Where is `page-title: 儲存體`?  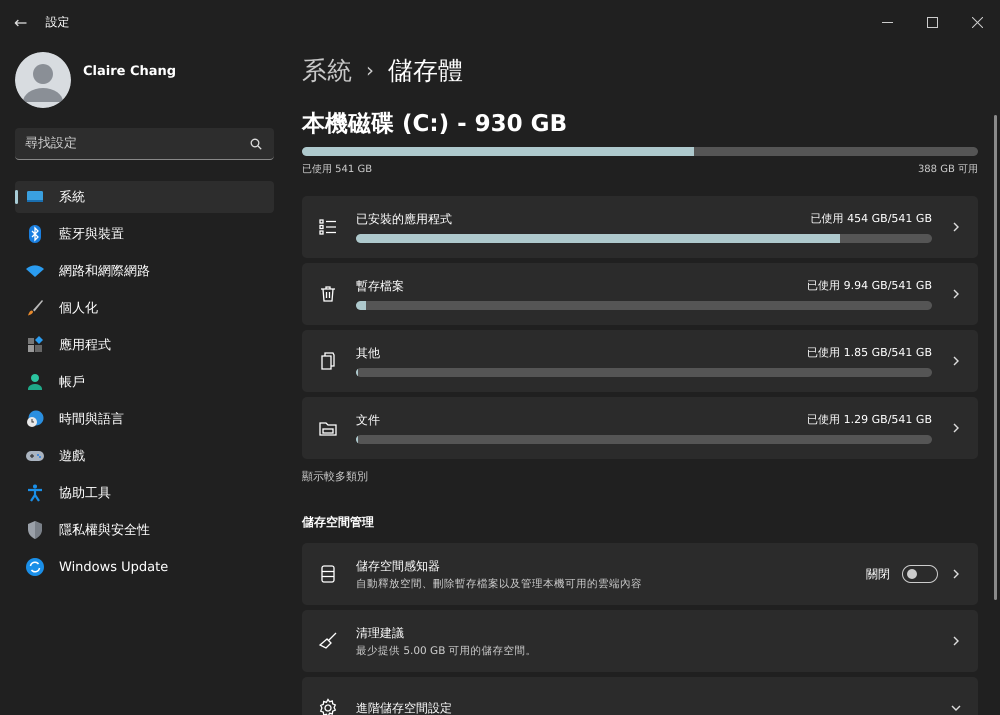
page-title: 儲存體 is located at coordinates (425, 70).